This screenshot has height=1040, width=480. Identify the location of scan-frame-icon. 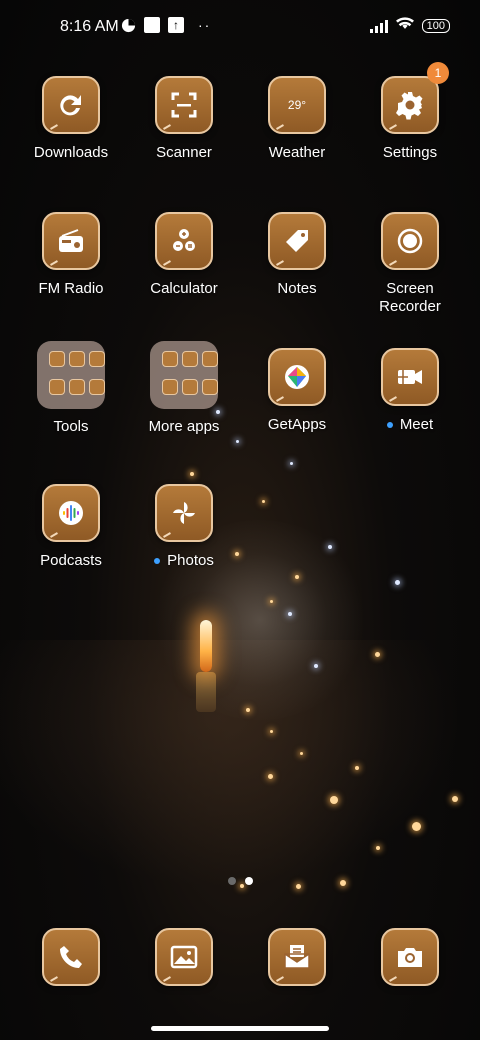
(184, 105).